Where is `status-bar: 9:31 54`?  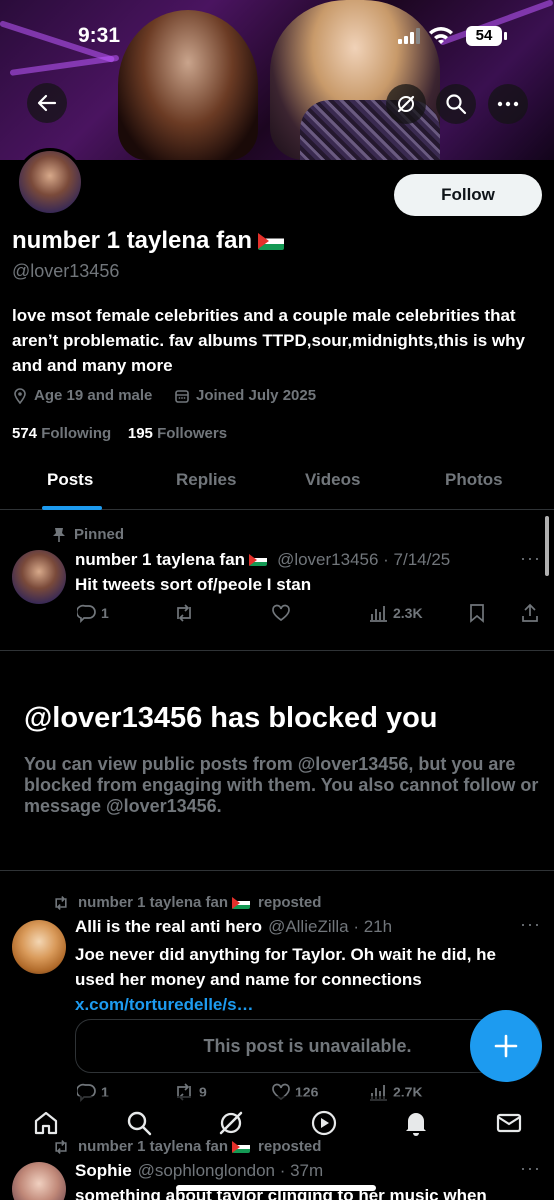 status-bar: 9:31 54 is located at coordinates (277, 37).